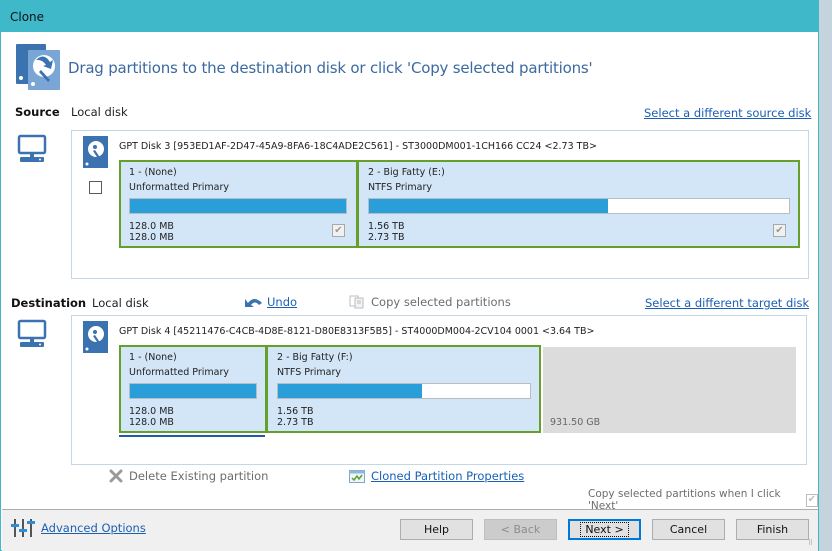 Image resolution: width=832 pixels, height=551 pixels. What do you see at coordinates (23, 528) in the screenshot?
I see `sliders-icon` at bounding box center [23, 528].